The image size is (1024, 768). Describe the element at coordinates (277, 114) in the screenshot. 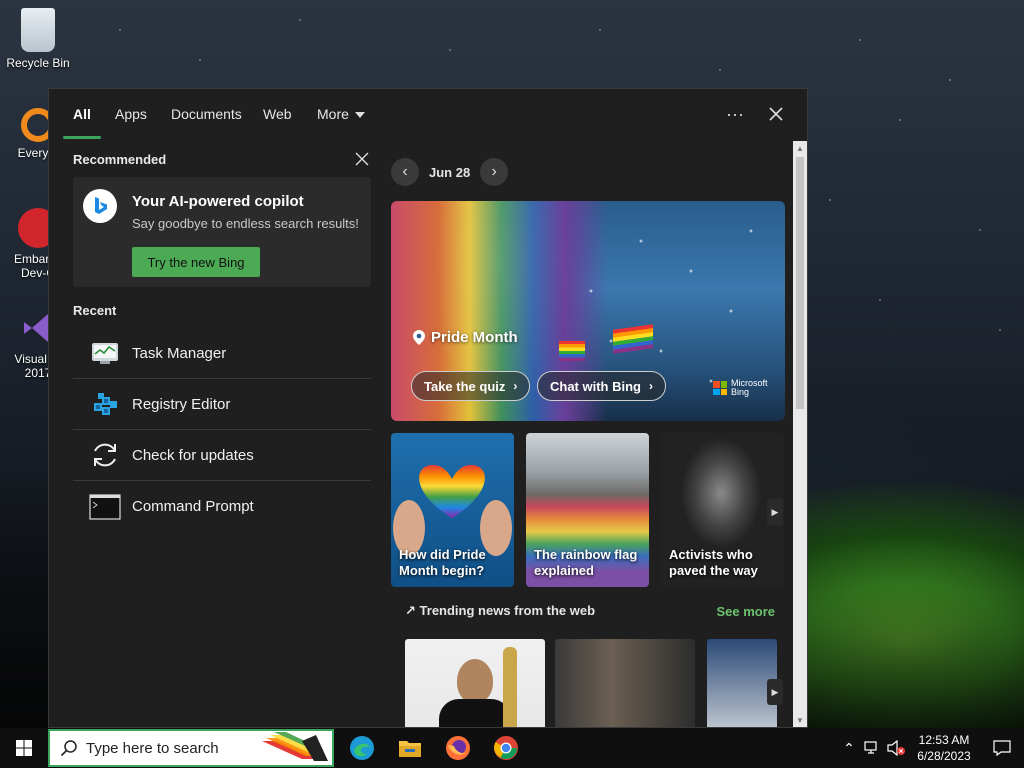

I see `tab-web: Web` at that location.